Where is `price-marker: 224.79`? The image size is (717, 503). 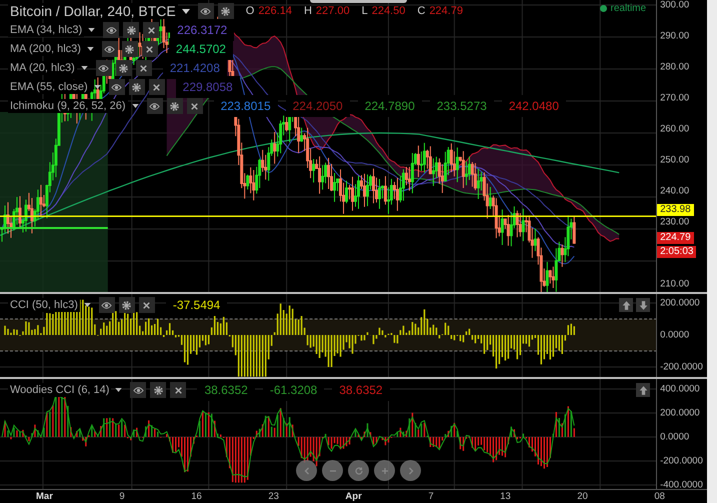
price-marker: 224.79 is located at coordinates (675, 238).